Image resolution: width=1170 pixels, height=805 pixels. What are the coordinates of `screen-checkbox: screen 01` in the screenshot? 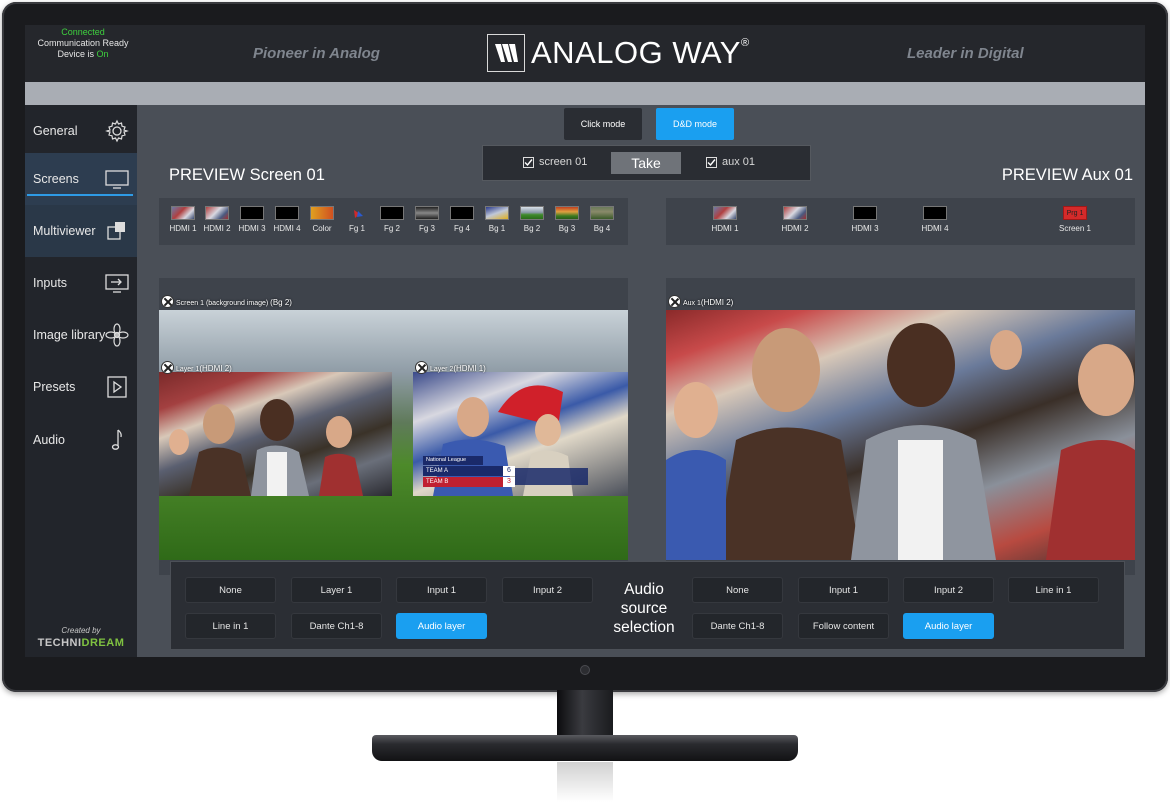 It's located at (555, 162).